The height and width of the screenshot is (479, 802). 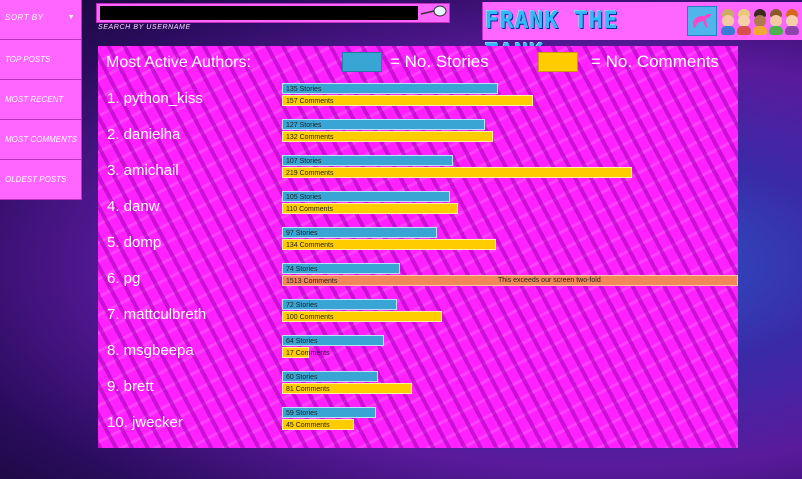 I want to click on overflow-note: This exceeds our screen two-fold, so click(x=549, y=280).